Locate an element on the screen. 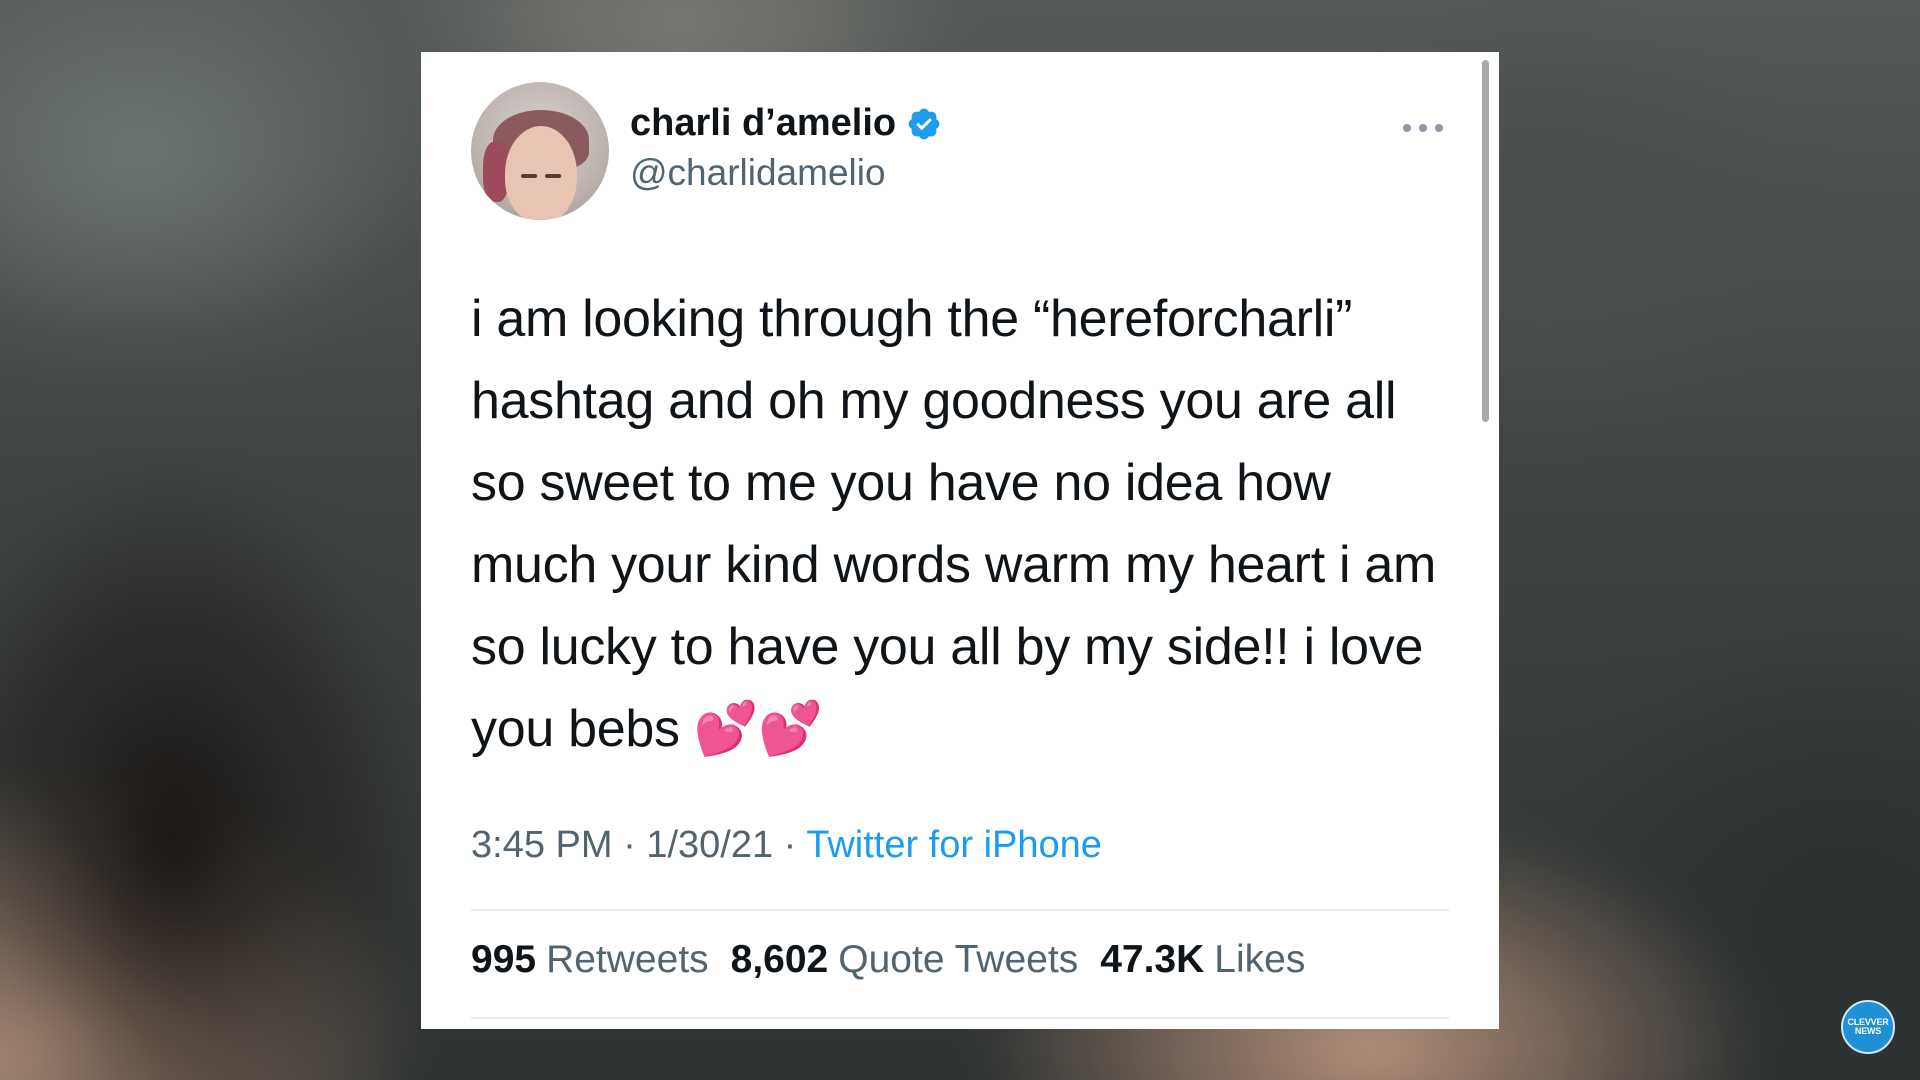 This screenshot has width=1920, height=1080. tweet-date: 1/30/21 is located at coordinates (709, 845).